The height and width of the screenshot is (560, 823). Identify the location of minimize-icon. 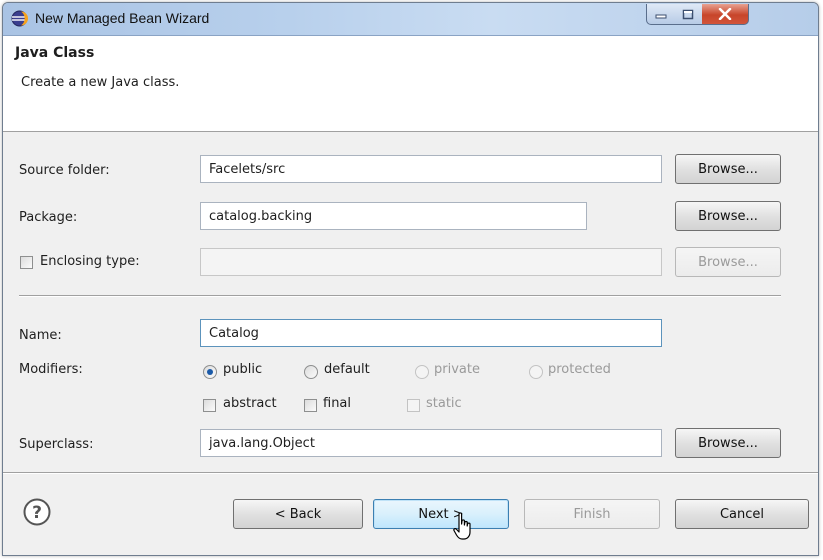
(661, 16).